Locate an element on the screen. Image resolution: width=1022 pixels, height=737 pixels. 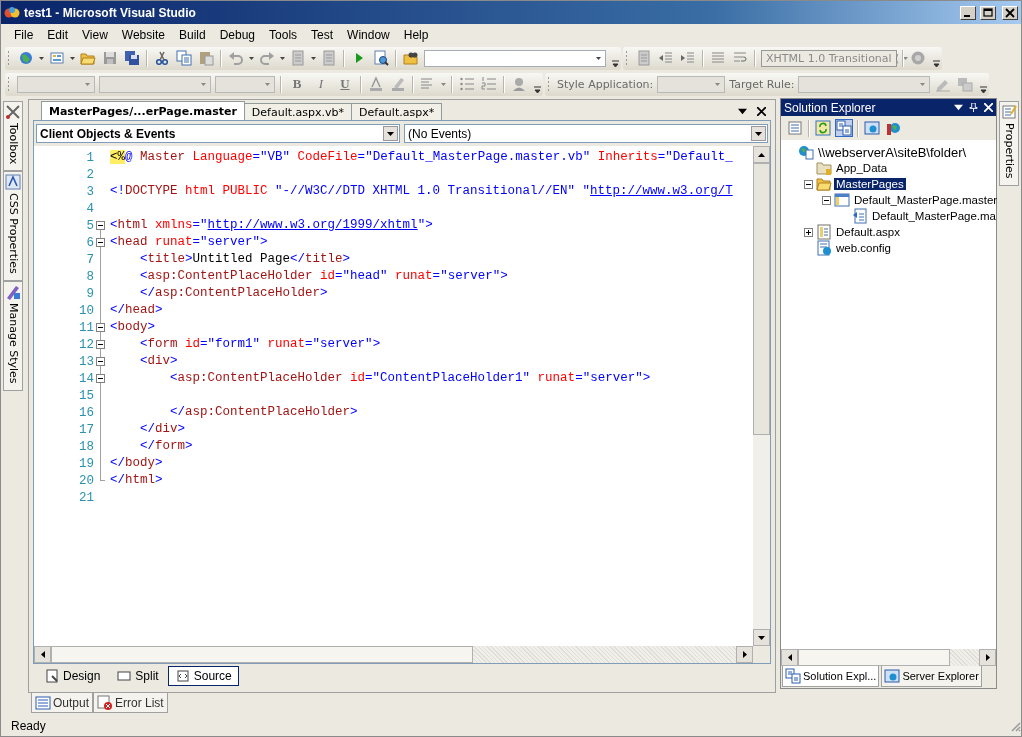
format-button: B is located at coordinates (297, 84).